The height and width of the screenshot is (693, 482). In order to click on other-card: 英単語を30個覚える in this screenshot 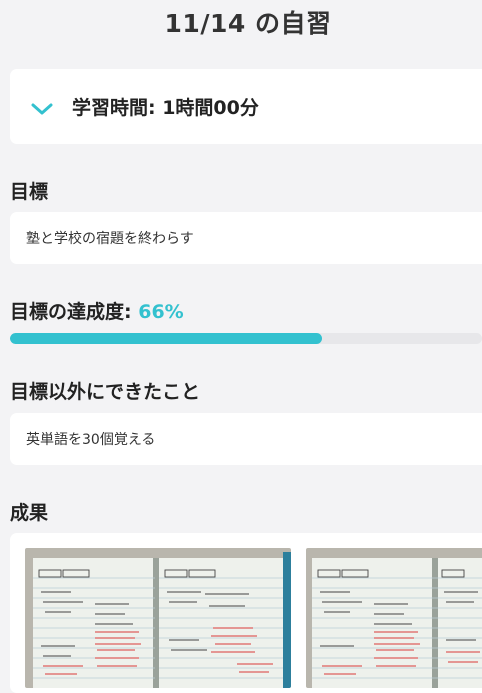, I will do `click(246, 439)`.